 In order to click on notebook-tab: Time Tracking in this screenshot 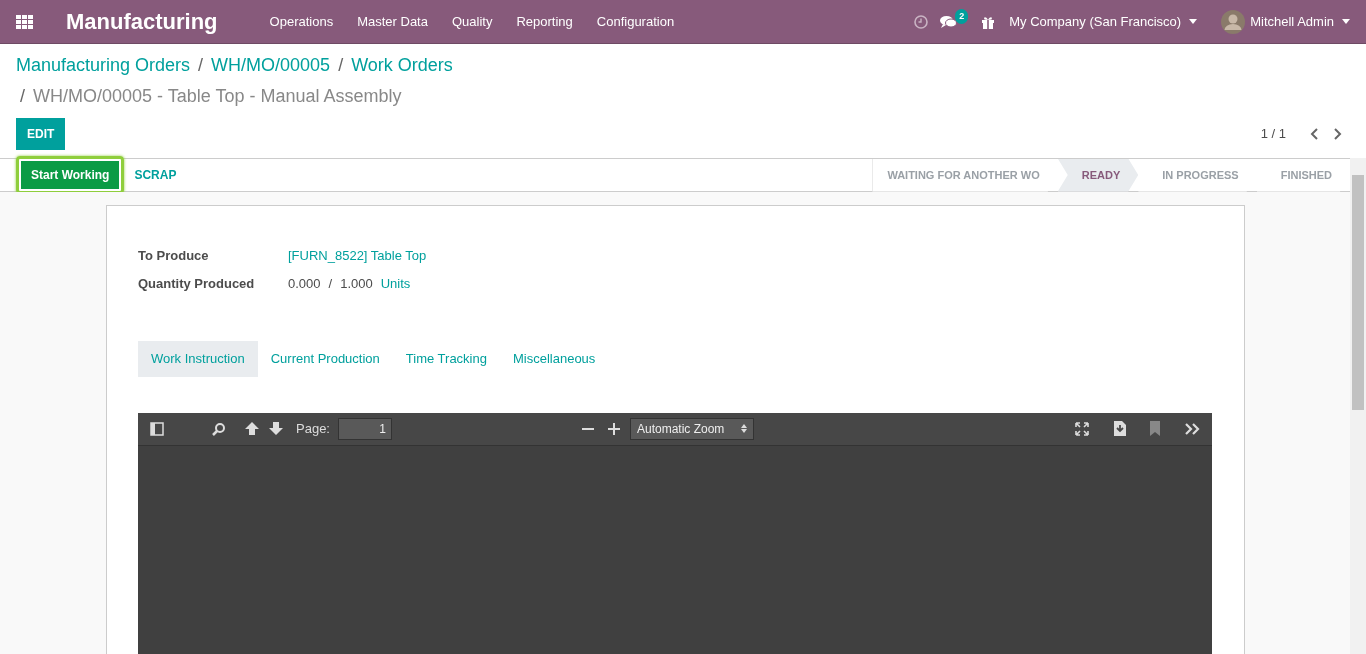, I will do `click(446, 359)`.